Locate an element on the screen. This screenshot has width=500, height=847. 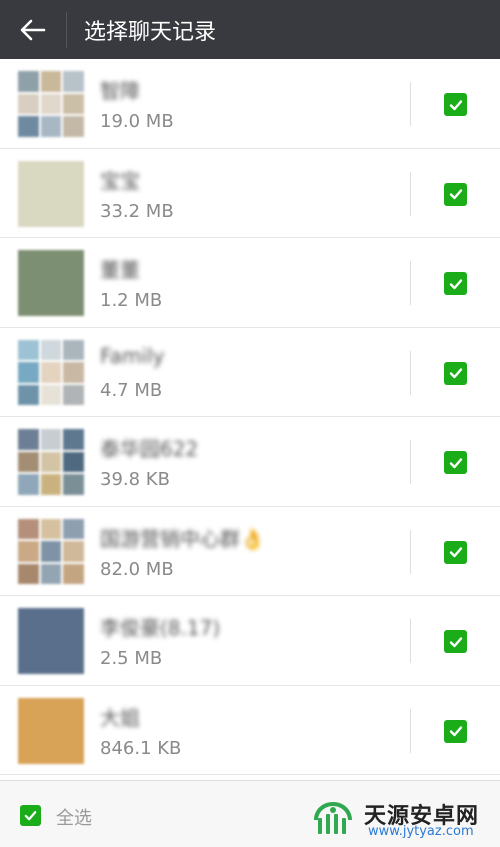
chat-row: Family 4.7 MB is located at coordinates (250, 372).